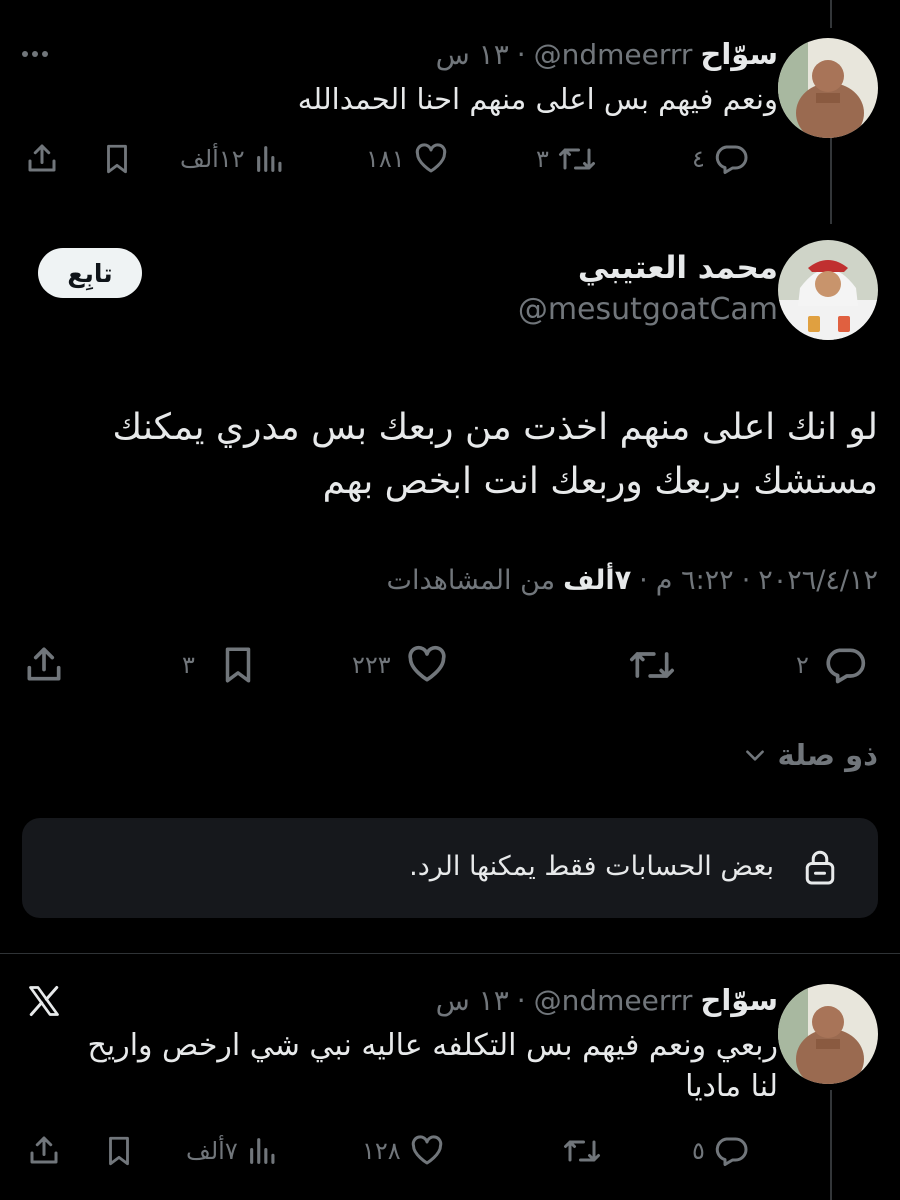 This screenshot has height=1200, width=900. What do you see at coordinates (212, 159) in the screenshot?
I see `views-count: ١٢ألف` at bounding box center [212, 159].